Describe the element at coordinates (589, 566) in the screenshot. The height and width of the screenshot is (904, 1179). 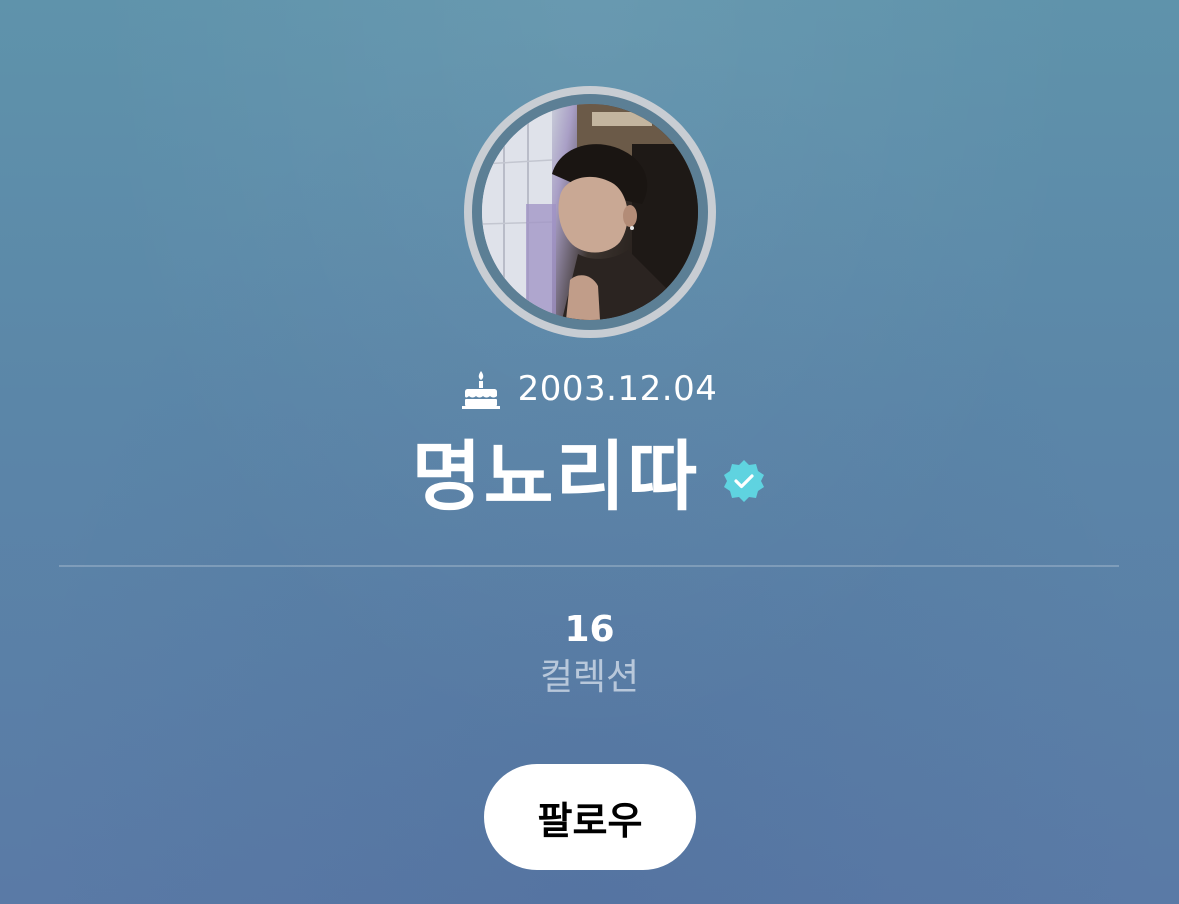
I see `divider` at that location.